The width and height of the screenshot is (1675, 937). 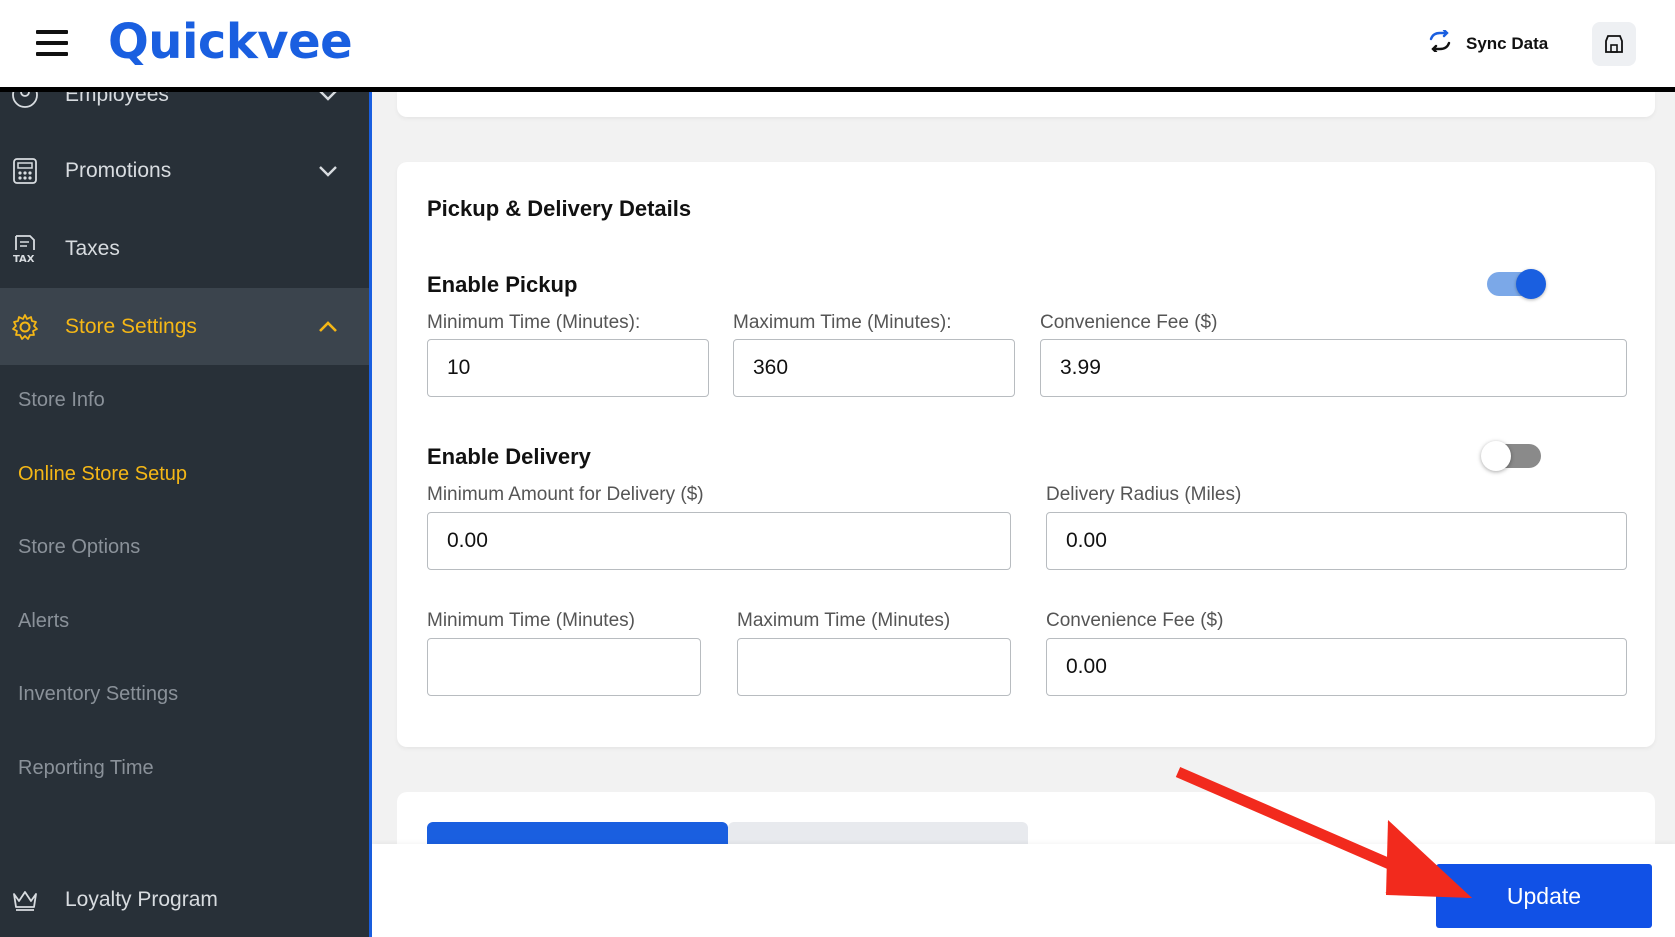 I want to click on subnav-store-options: Store Options, so click(x=79, y=547).